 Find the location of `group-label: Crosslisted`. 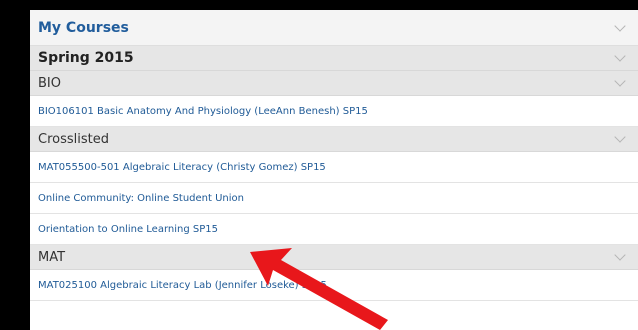

group-label: Crosslisted is located at coordinates (73, 139).